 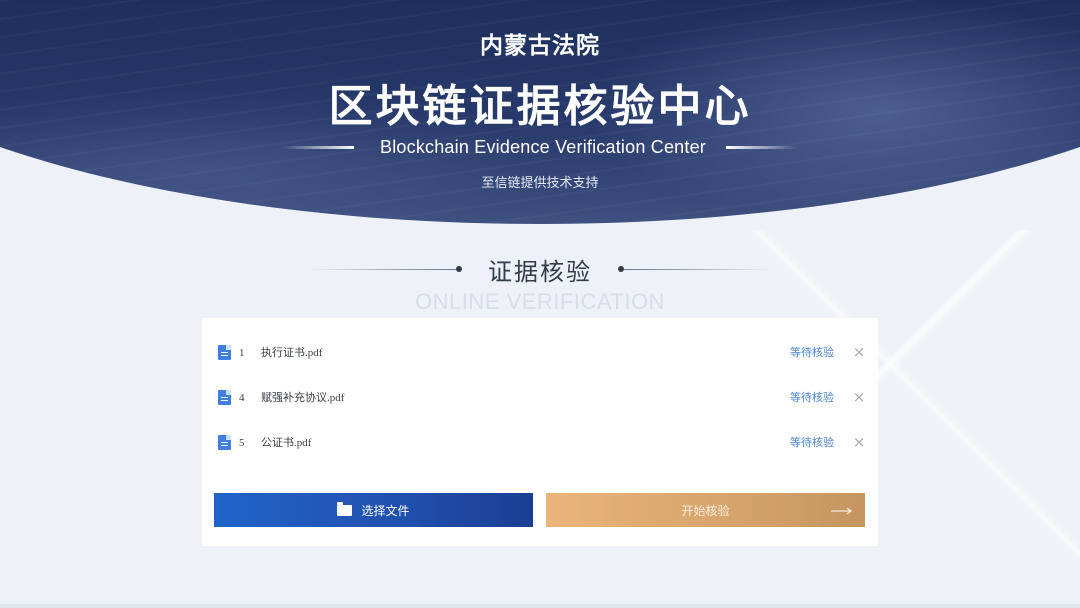 I want to click on file-name: 5 公证书.pdf, so click(x=275, y=443).